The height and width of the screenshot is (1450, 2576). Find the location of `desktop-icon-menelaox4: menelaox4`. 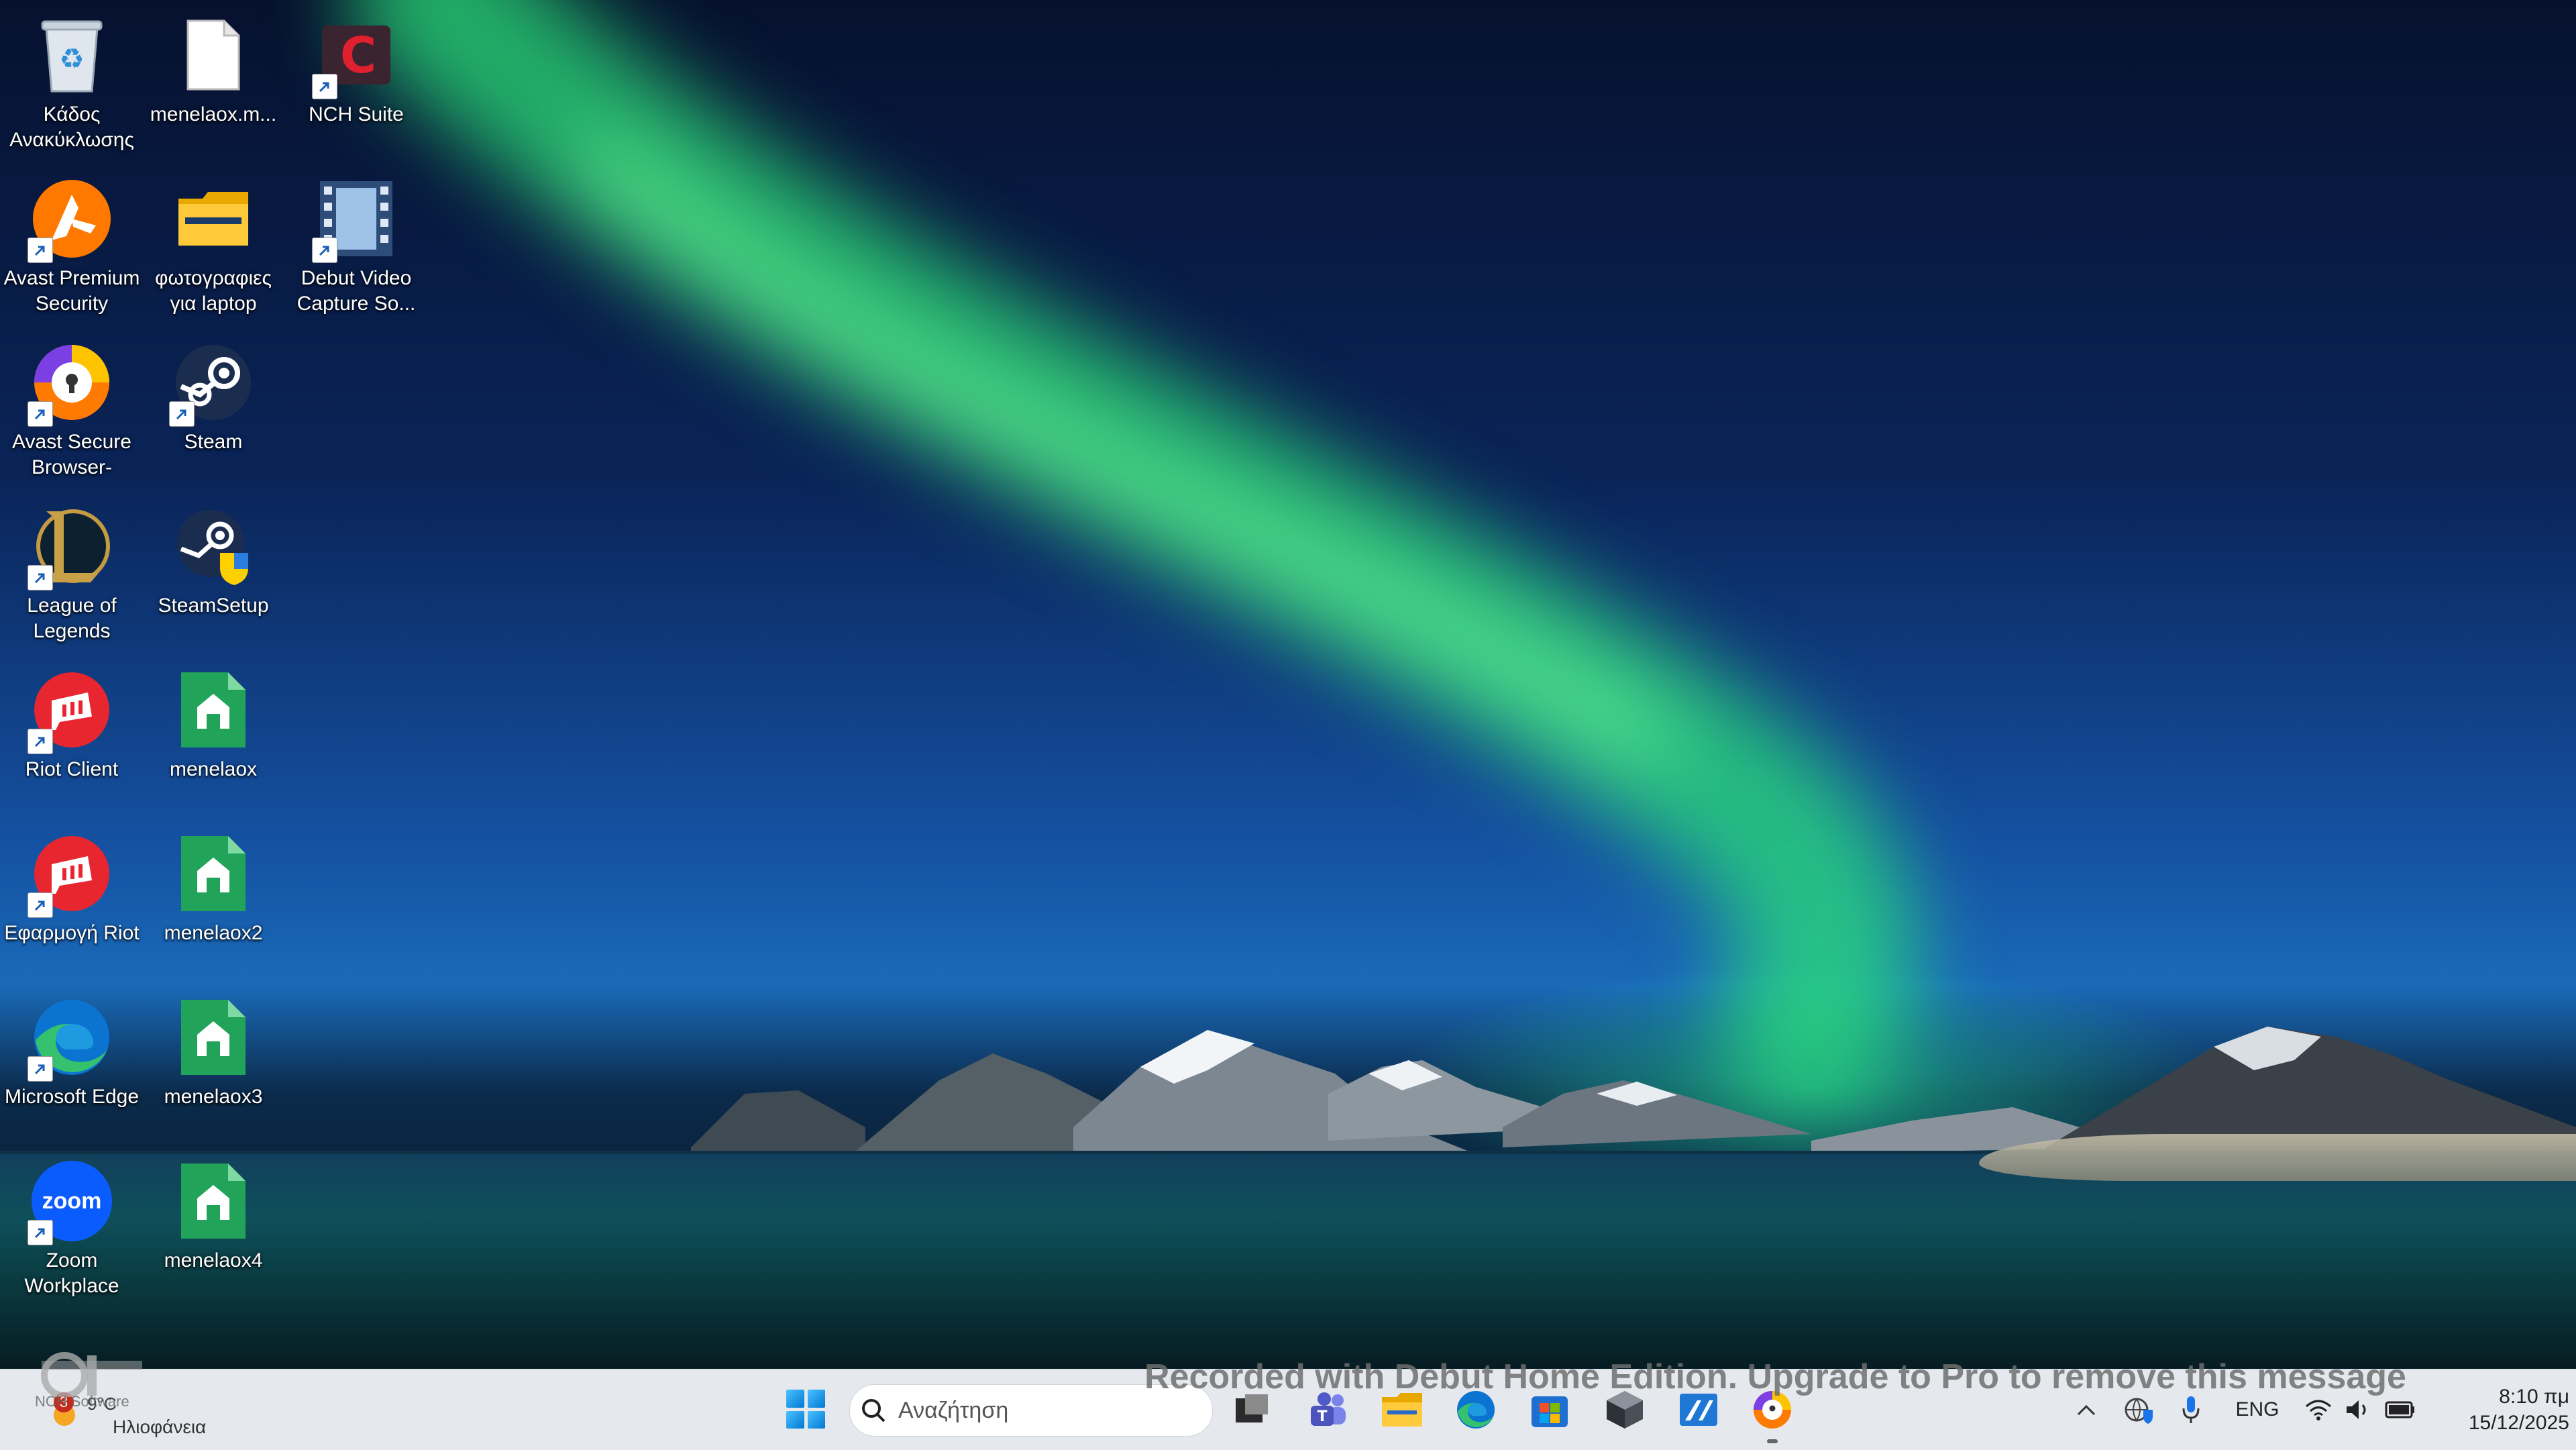

desktop-icon-menelaox4: menelaox4 is located at coordinates (213, 1227).